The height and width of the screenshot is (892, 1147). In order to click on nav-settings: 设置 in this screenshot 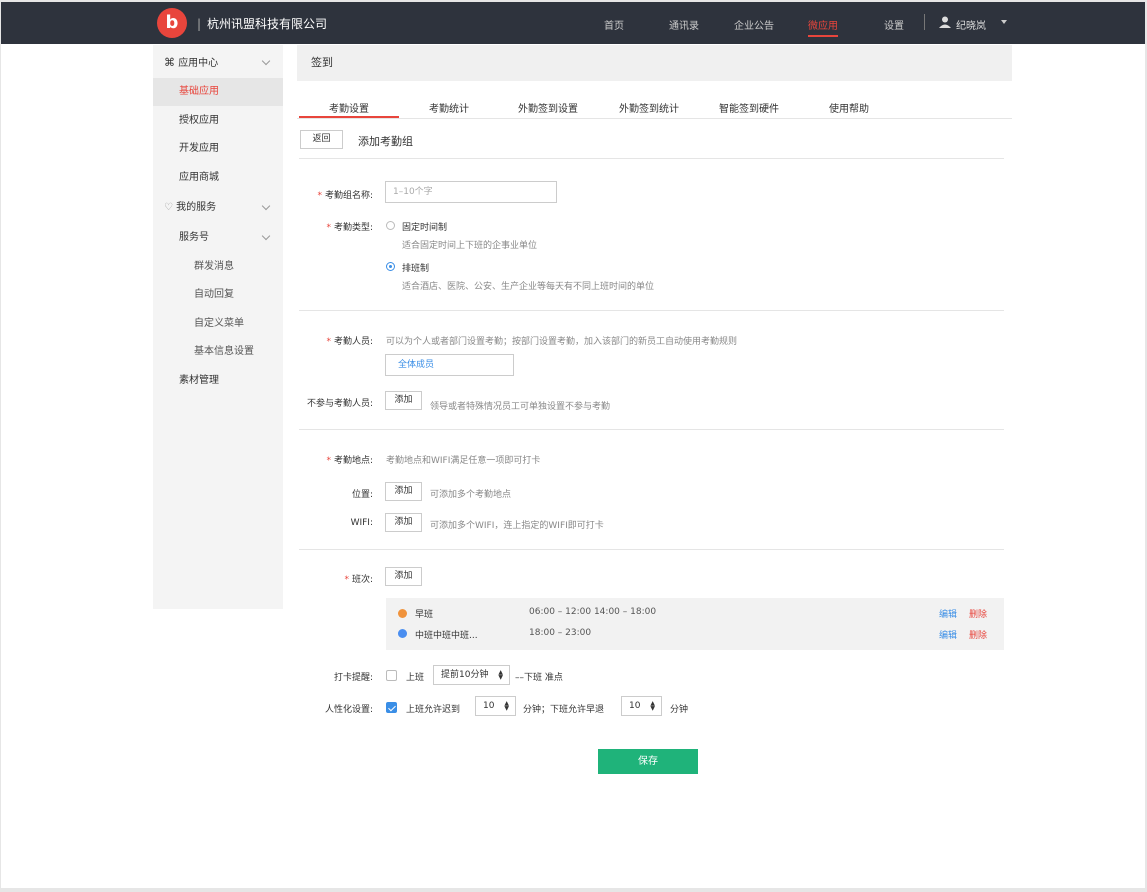, I will do `click(894, 24)`.